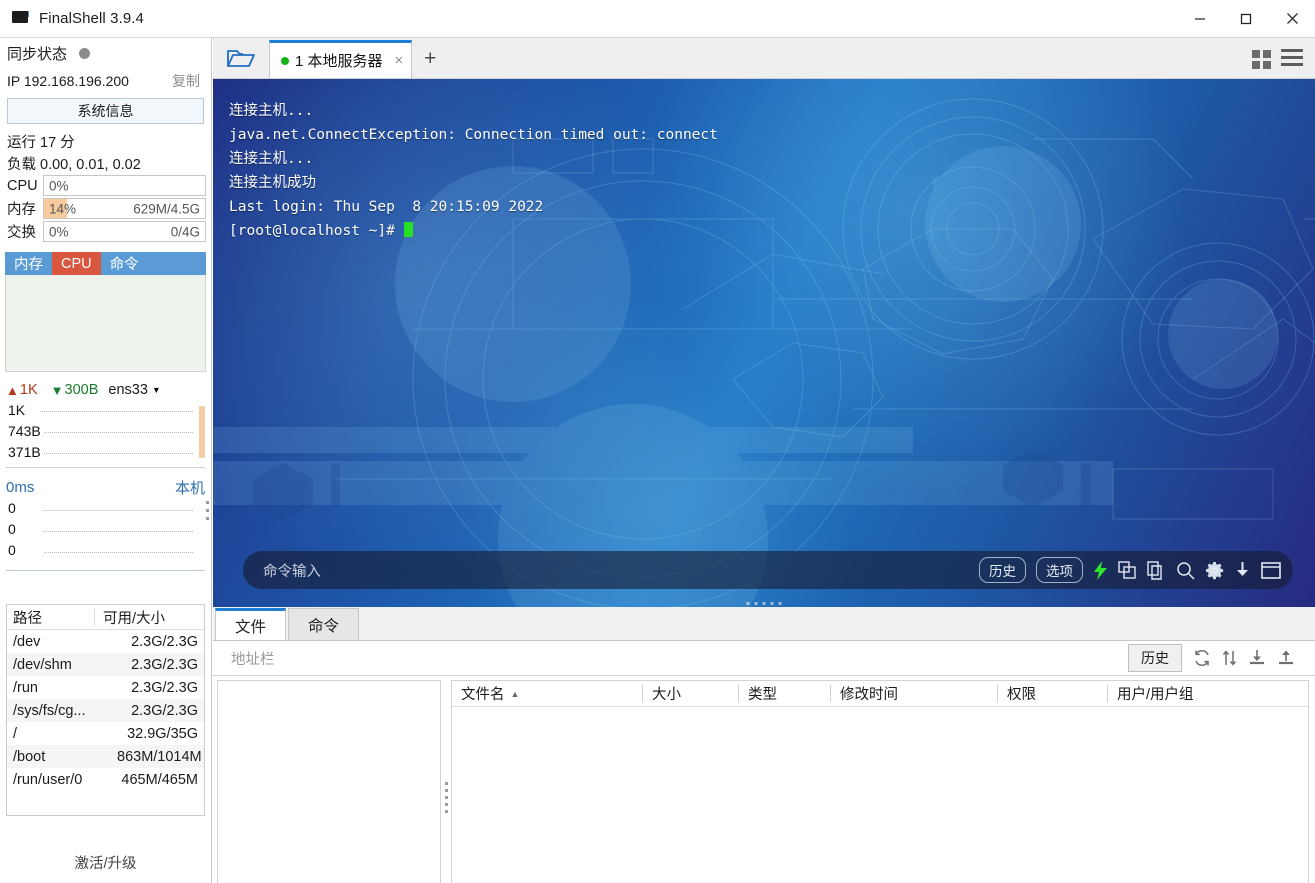 This screenshot has width=1315, height=883. What do you see at coordinates (164, 641) in the screenshot?
I see `disk-size: 2.3G/2.3G` at bounding box center [164, 641].